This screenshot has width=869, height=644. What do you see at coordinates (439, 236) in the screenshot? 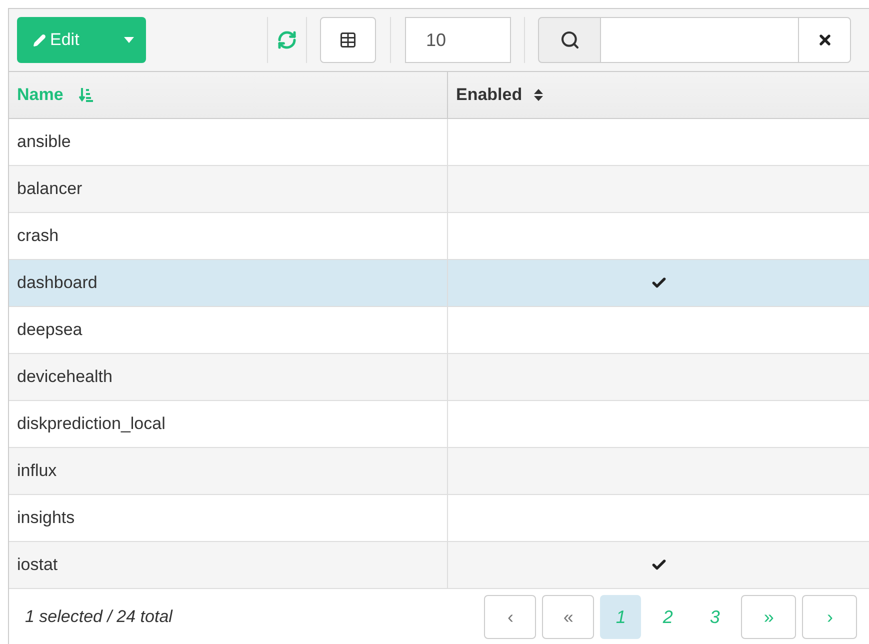
I see `table-row: crash` at bounding box center [439, 236].